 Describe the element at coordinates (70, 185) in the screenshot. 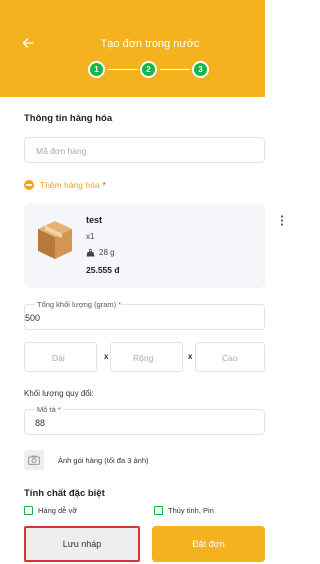

I see `add-goods-label: Thêm hàng hóa` at that location.